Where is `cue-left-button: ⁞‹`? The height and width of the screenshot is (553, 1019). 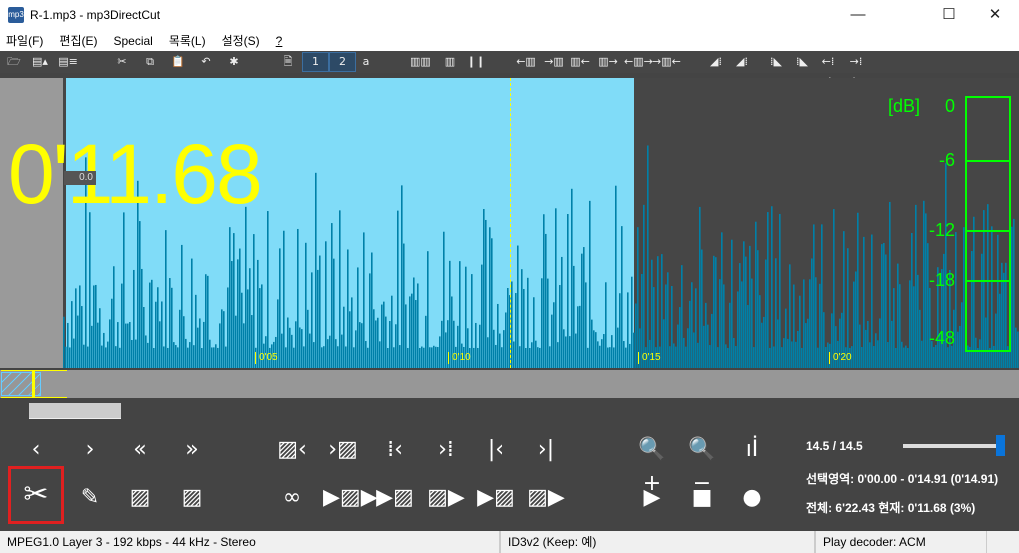
cue-left-button: ⁞‹ is located at coordinates (395, 450).